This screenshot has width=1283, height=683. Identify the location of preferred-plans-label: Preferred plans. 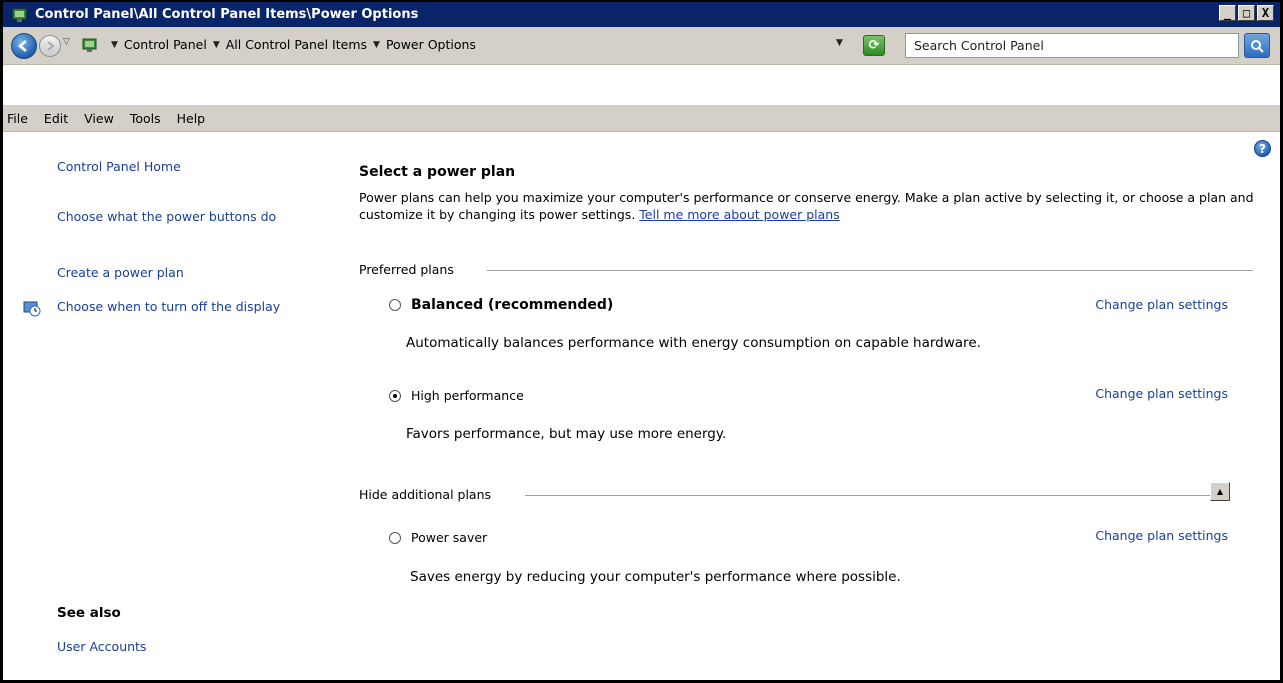
(406, 269).